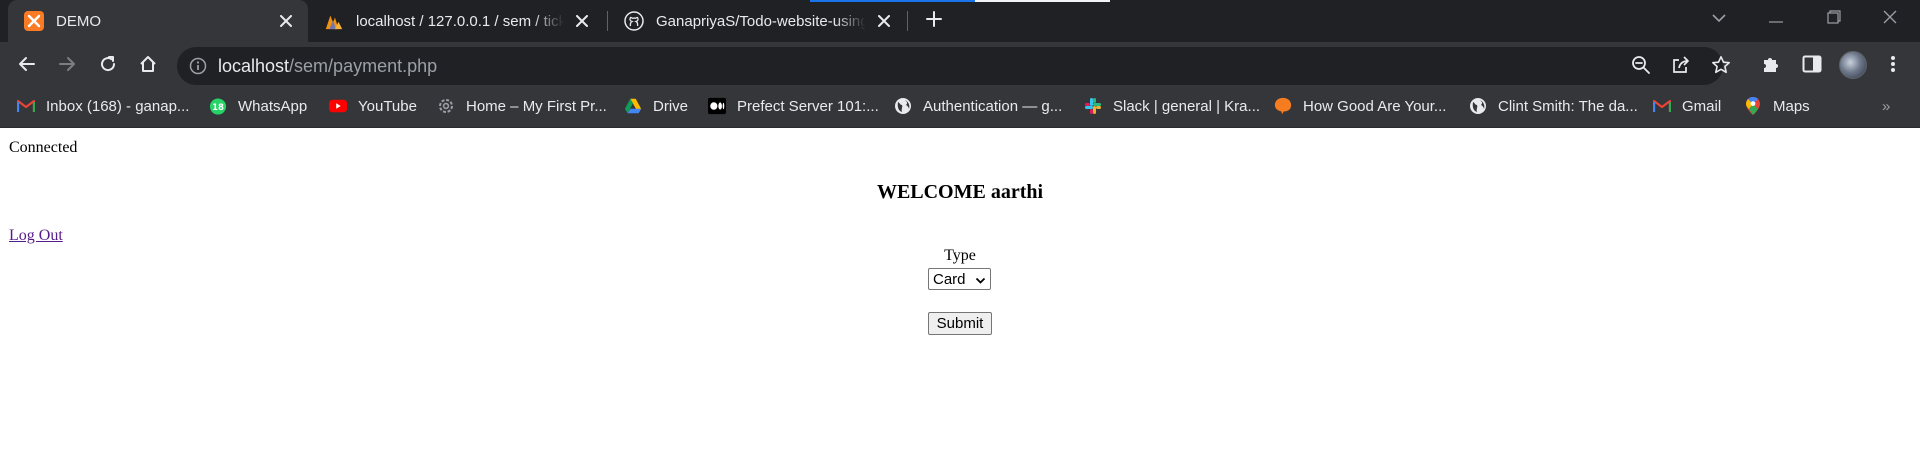 The height and width of the screenshot is (457, 1920). I want to click on whatsapp-badge: 18, so click(218, 107).